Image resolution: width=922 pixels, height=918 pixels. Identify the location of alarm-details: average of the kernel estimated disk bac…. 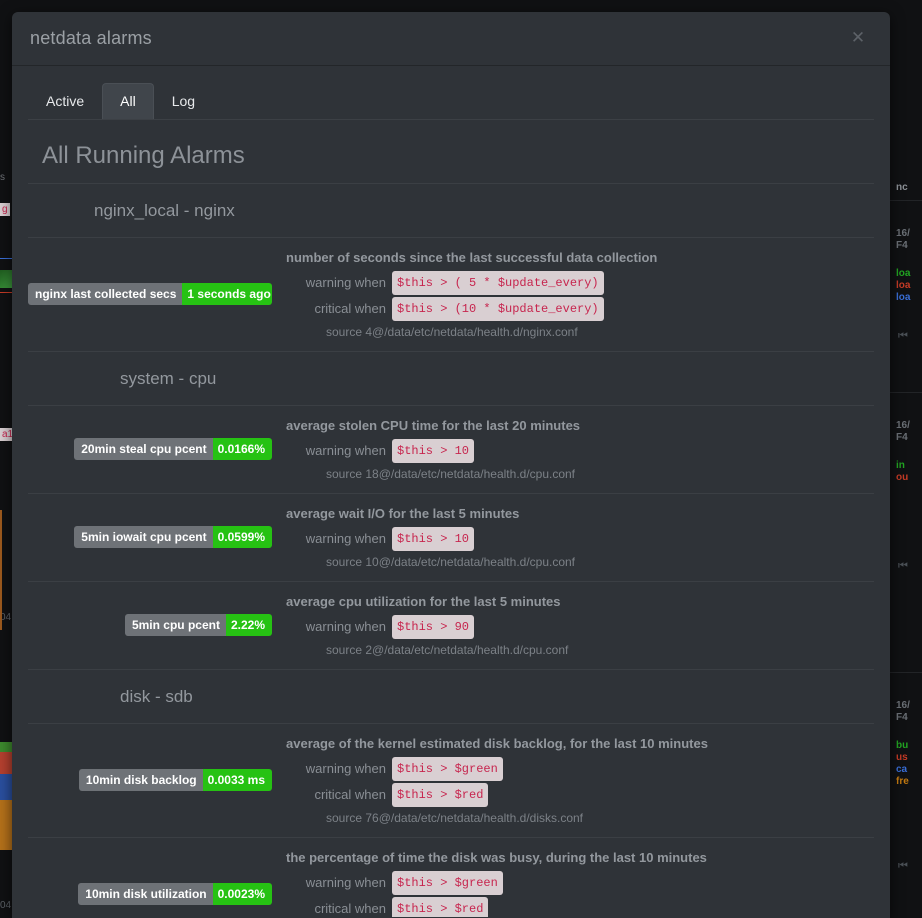
(580, 780).